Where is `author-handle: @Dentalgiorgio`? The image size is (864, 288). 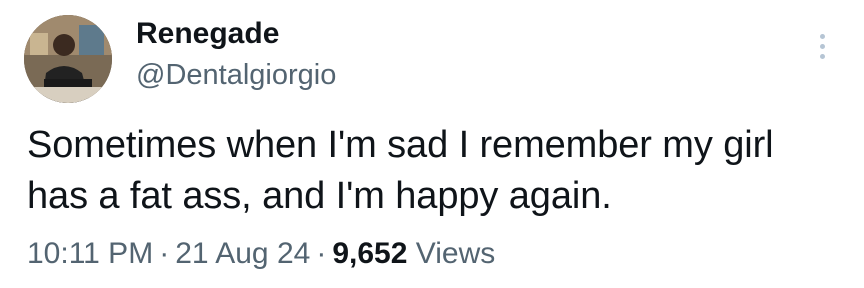 author-handle: @Dentalgiorgio is located at coordinates (236, 75).